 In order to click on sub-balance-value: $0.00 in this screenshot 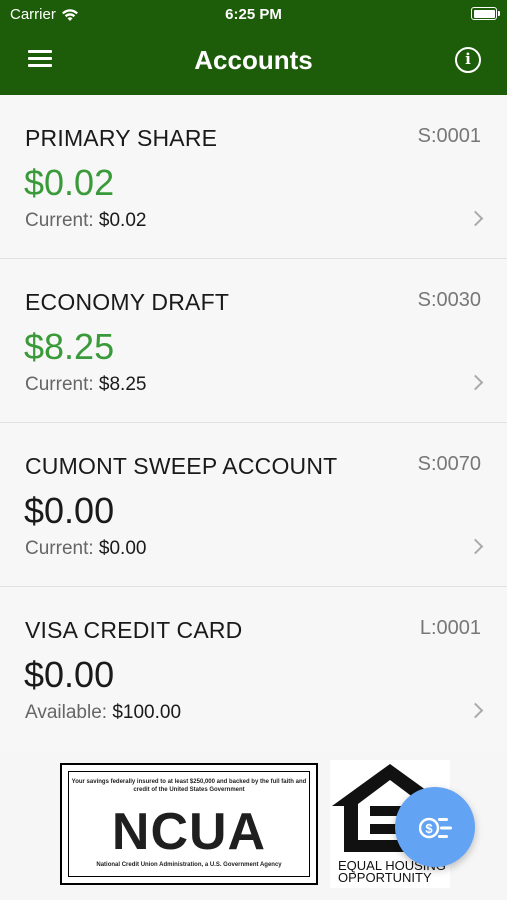, I will do `click(122, 548)`.